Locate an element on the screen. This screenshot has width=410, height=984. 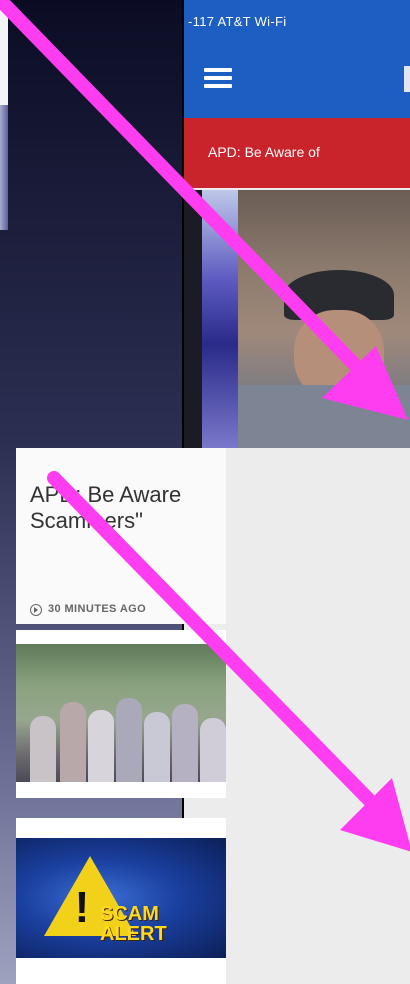
station-logo is located at coordinates (407, 79).